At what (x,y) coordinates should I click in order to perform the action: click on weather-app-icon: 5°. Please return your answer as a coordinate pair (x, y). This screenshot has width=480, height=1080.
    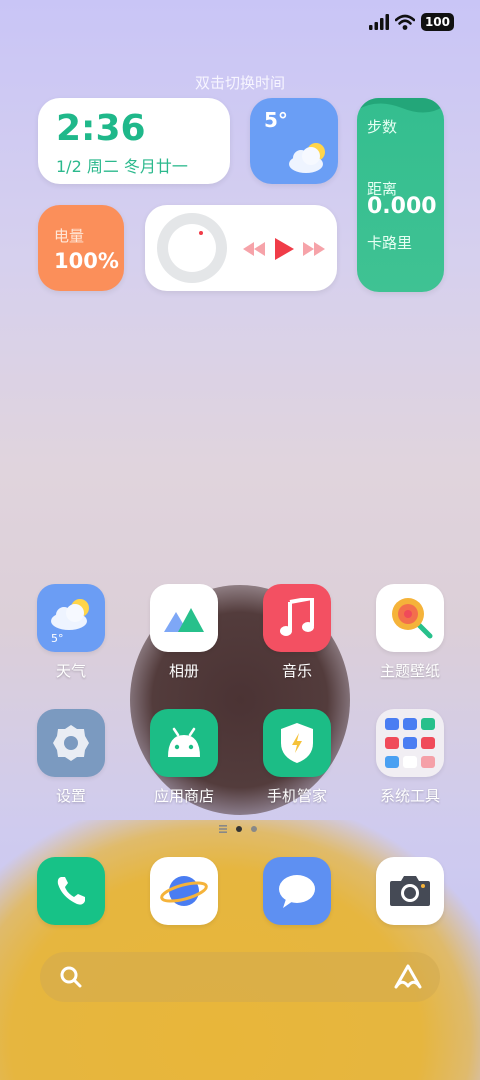
    Looking at the image, I should click on (71, 618).